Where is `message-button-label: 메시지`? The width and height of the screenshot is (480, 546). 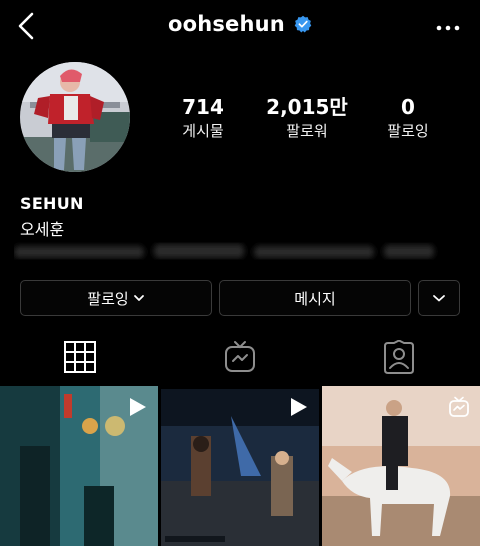
message-button-label: 메시지 is located at coordinates (315, 298).